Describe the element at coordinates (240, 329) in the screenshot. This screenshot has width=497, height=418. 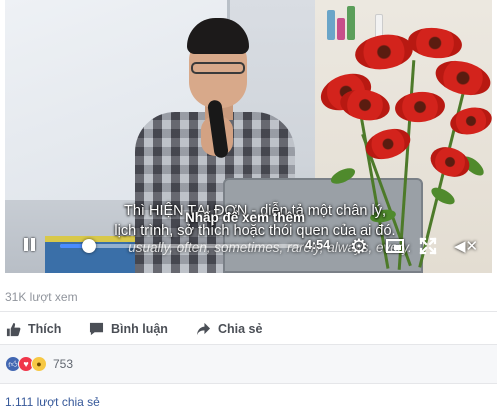
I see `share-label: Chia sẻ` at that location.